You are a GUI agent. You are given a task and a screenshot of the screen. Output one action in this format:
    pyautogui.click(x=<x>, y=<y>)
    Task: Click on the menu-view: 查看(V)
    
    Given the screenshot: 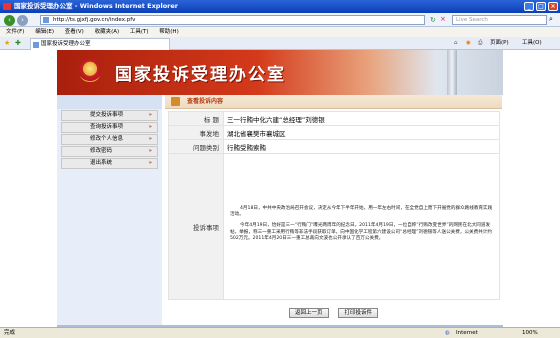 What is the action you would take?
    pyautogui.click(x=74, y=32)
    